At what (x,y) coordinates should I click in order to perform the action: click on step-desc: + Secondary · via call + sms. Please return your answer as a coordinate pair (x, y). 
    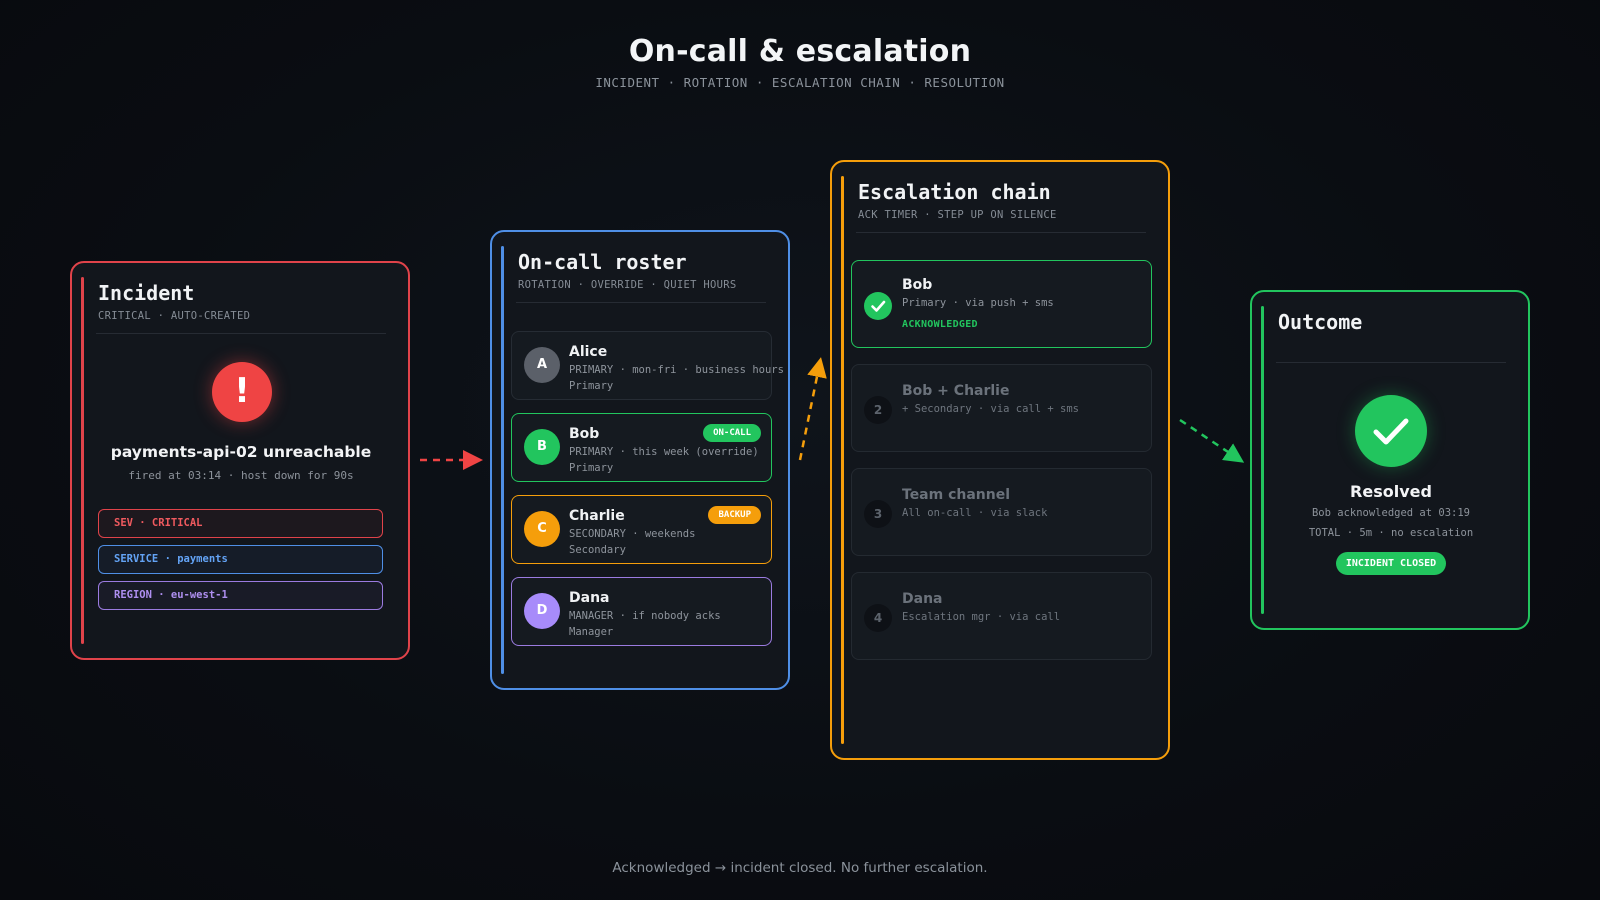
    Looking at the image, I should click on (991, 409).